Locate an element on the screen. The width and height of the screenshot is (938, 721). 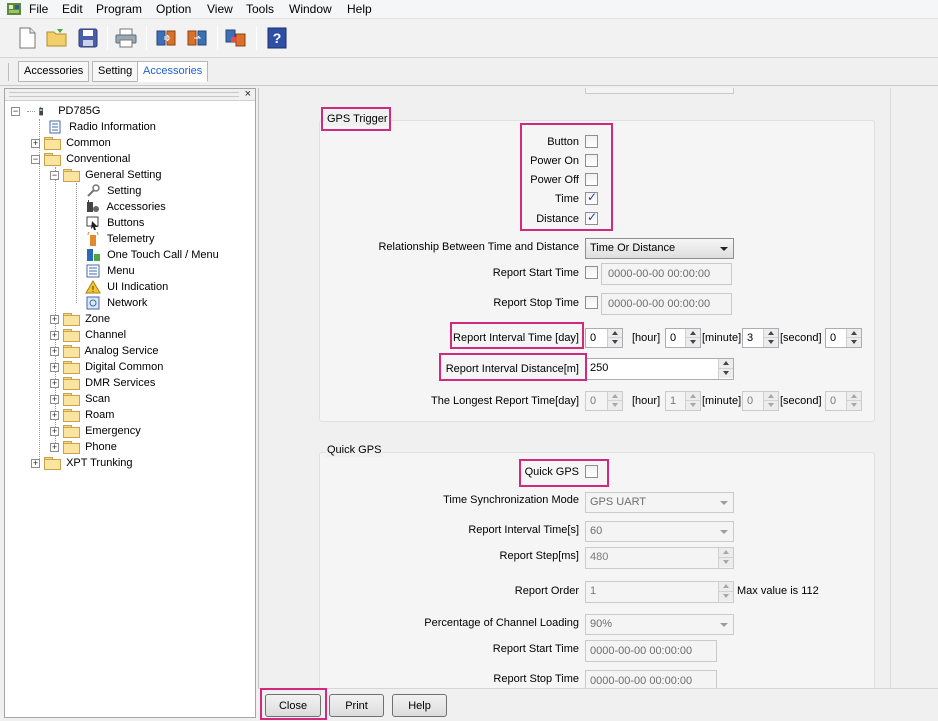
quick-interval-select: 60 is located at coordinates (659, 531).